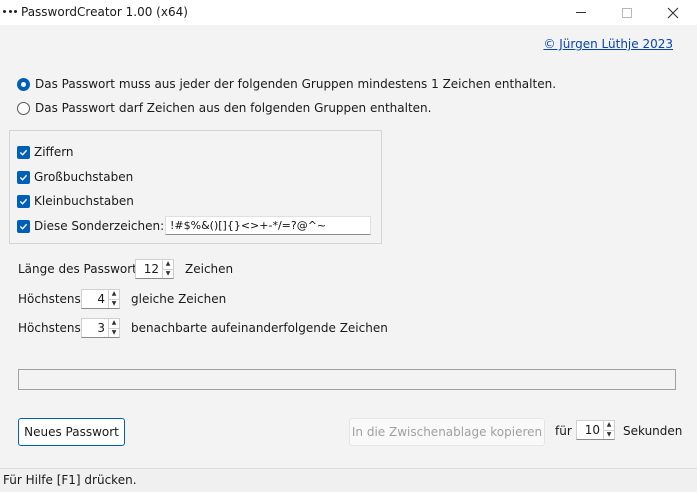  I want to click on max-same-value: 4, so click(95, 299).